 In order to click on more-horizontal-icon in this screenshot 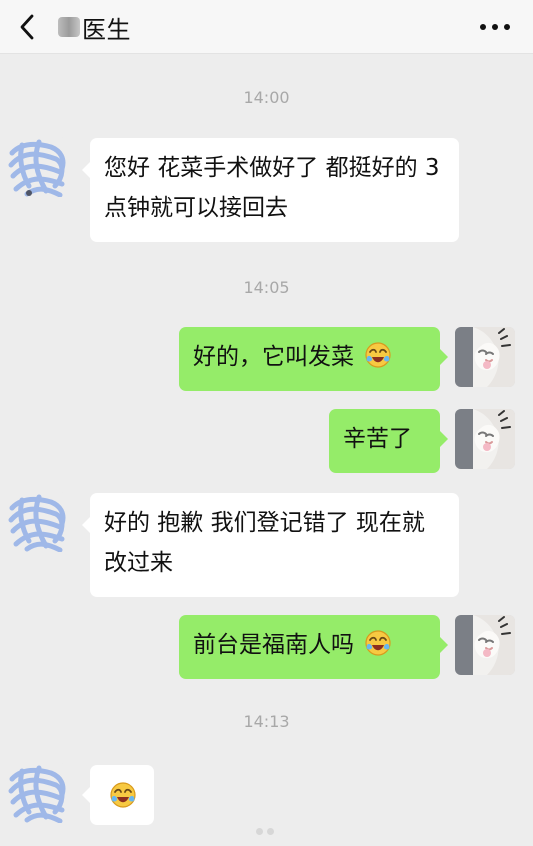, I will do `click(495, 27)`.